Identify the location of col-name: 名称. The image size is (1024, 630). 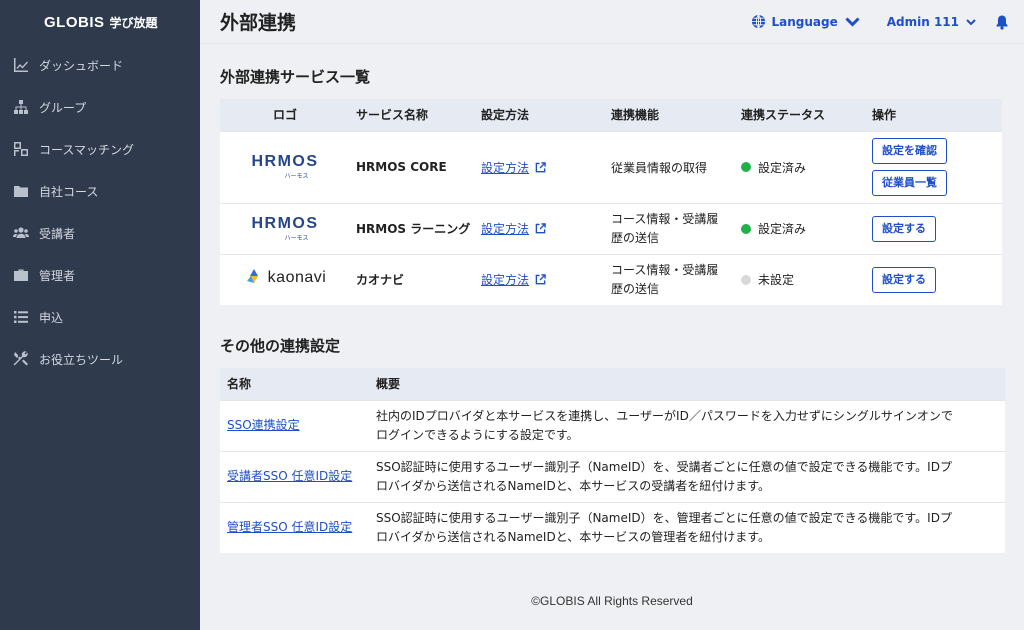
(298, 384).